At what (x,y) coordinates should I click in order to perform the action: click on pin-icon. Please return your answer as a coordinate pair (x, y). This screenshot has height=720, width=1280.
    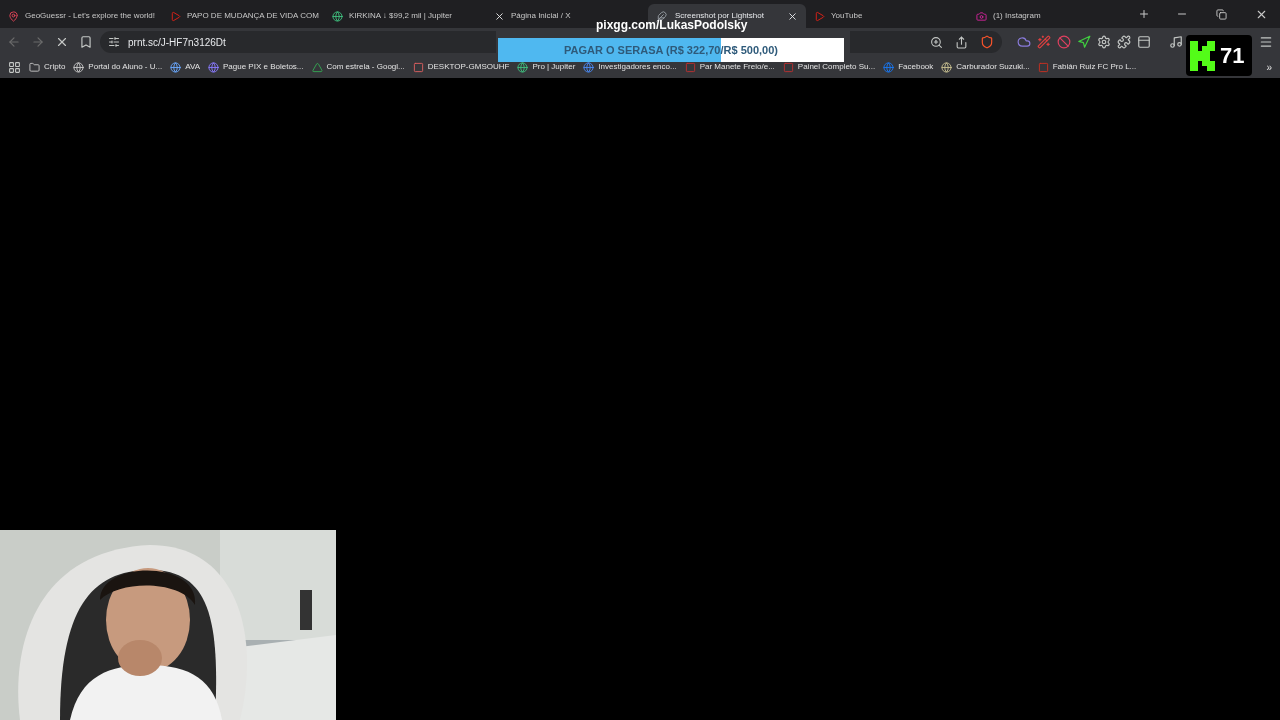
    Looking at the image, I should click on (13, 16).